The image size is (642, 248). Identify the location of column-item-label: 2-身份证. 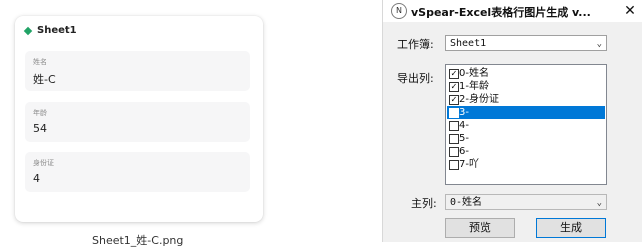
(479, 99).